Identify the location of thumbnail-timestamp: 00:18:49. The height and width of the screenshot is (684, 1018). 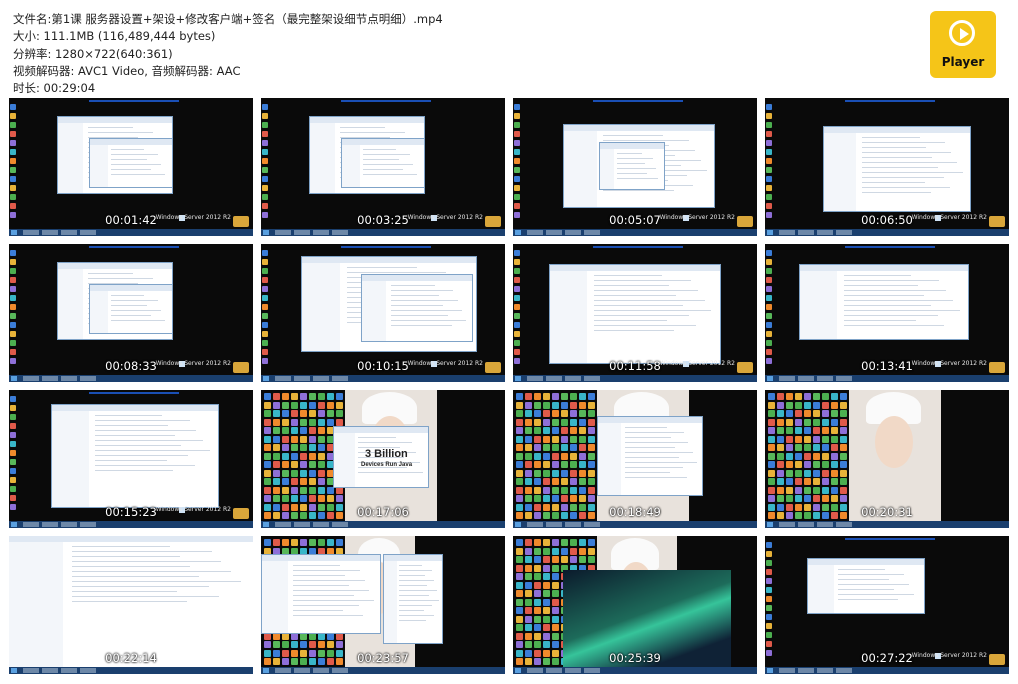
(635, 512).